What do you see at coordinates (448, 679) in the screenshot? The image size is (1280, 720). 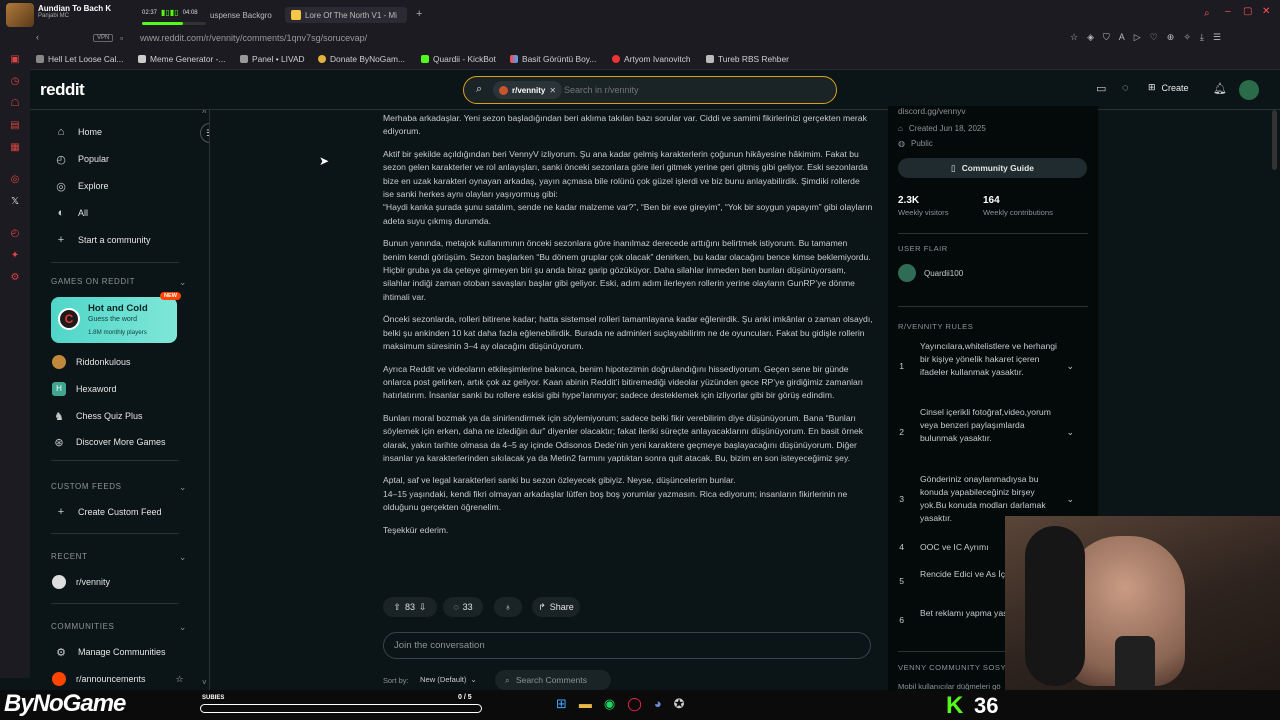 I see `sort-dropdown: New (Default) ⌄` at bounding box center [448, 679].